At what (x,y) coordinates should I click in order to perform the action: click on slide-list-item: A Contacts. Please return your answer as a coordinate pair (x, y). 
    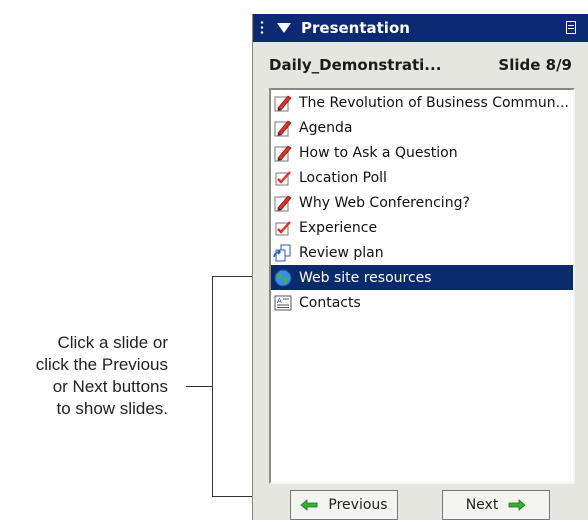
    Looking at the image, I should click on (422, 302).